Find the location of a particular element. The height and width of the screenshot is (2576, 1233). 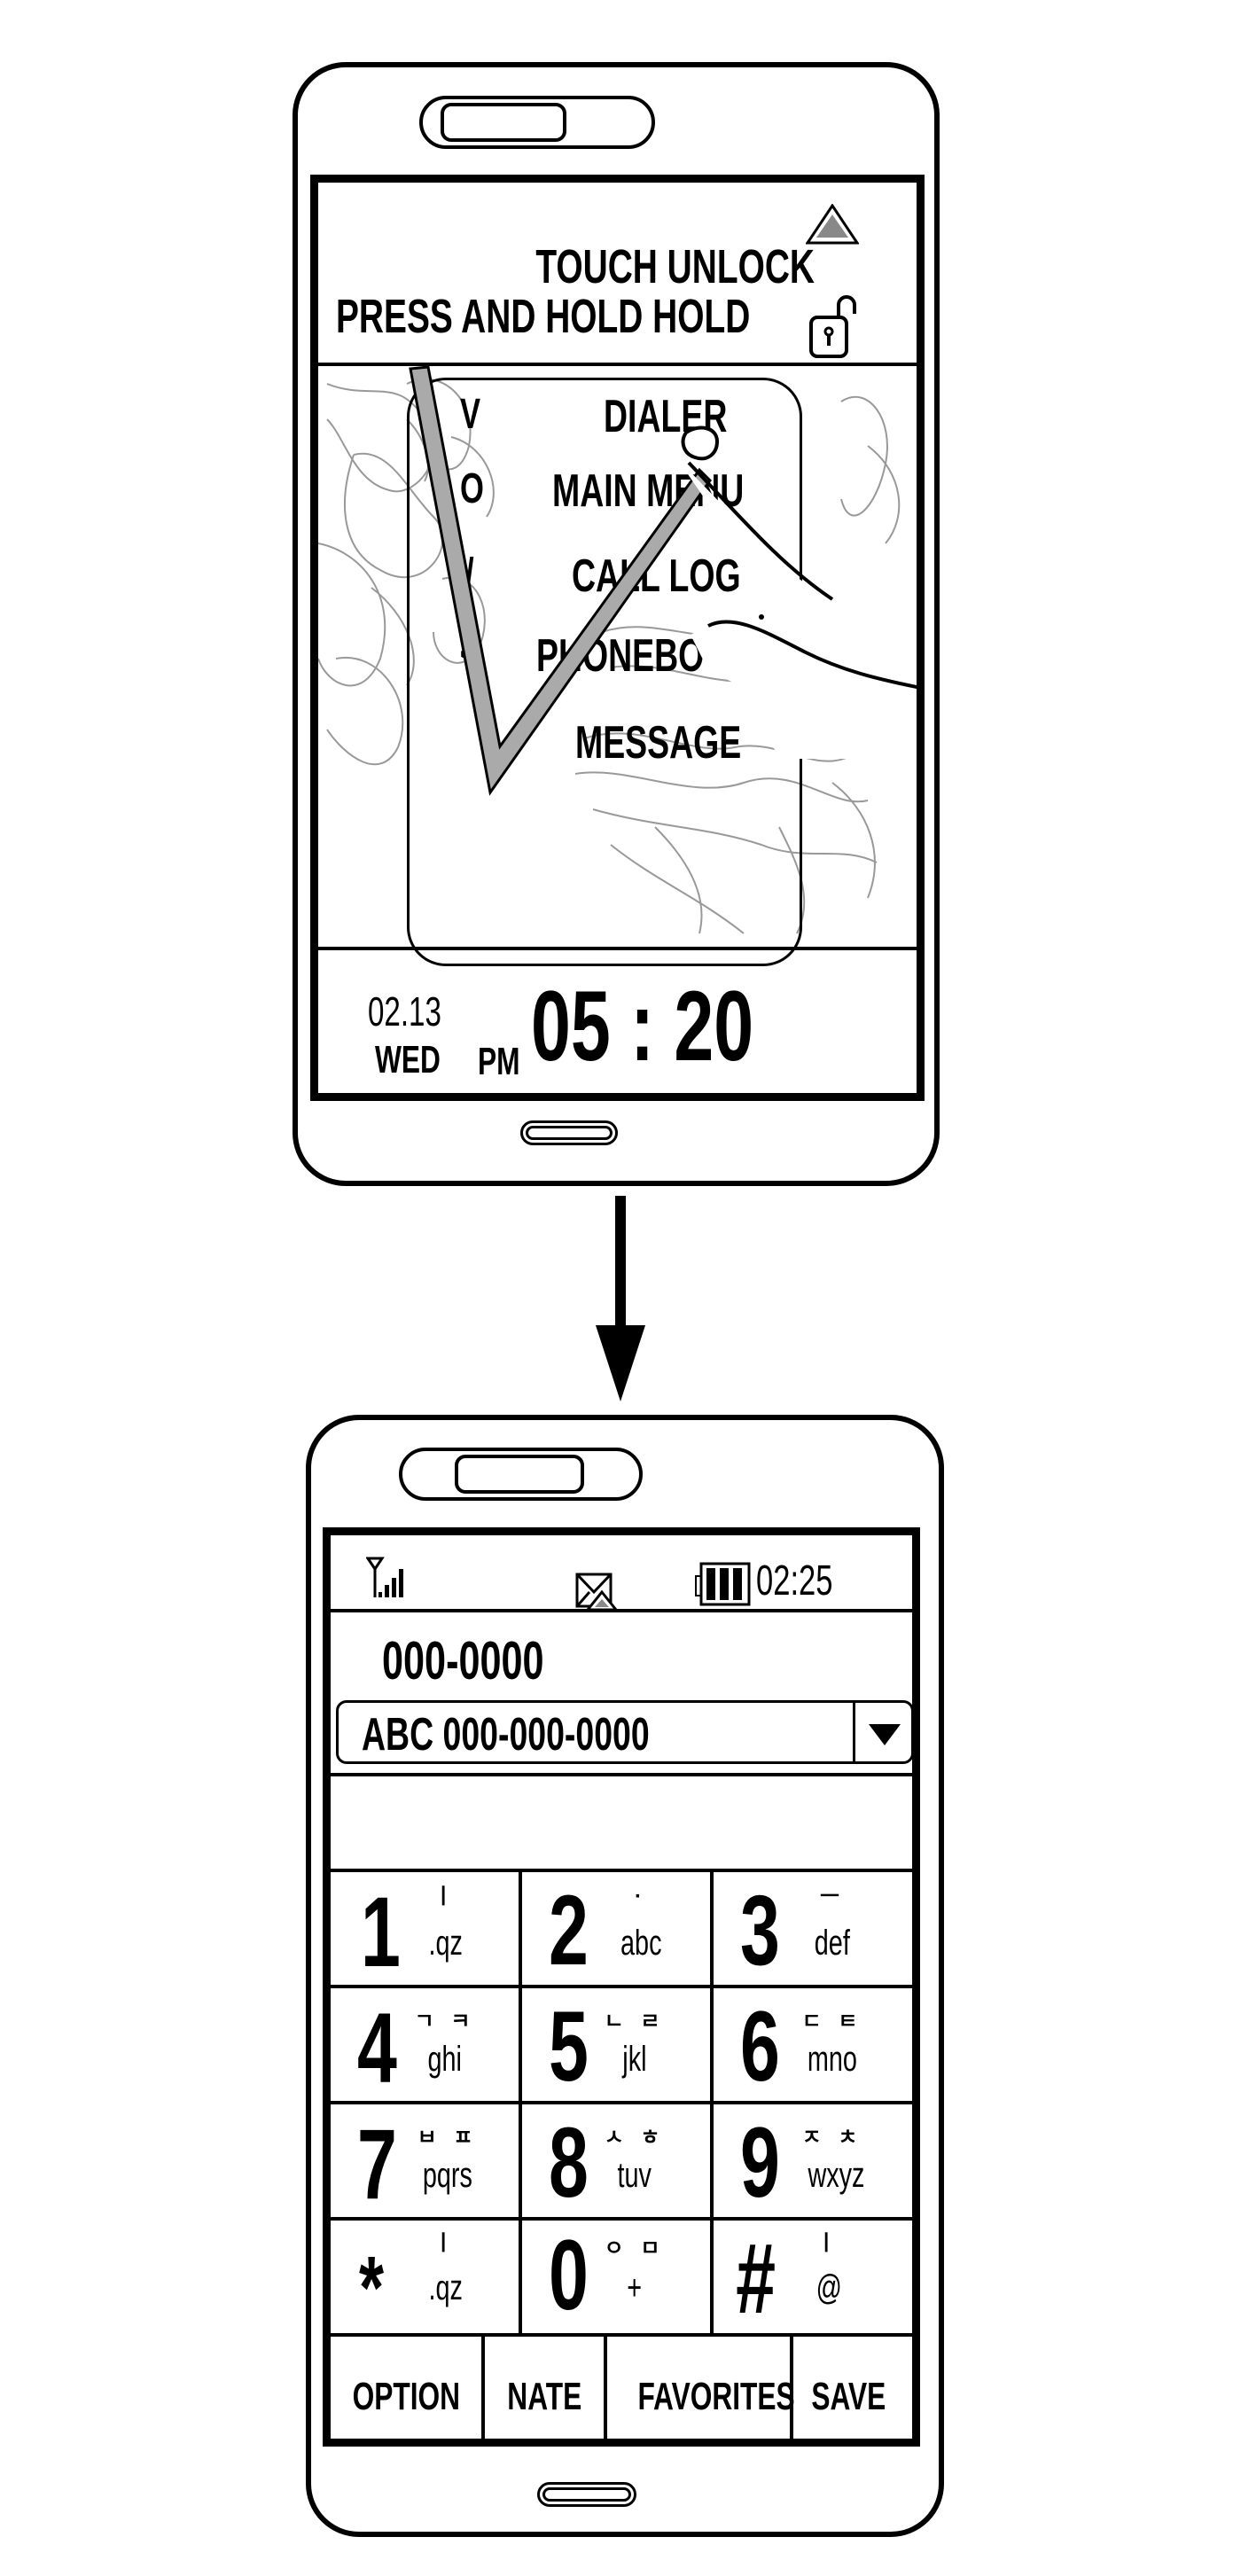

signal-strength-icon is located at coordinates (384, 1577).